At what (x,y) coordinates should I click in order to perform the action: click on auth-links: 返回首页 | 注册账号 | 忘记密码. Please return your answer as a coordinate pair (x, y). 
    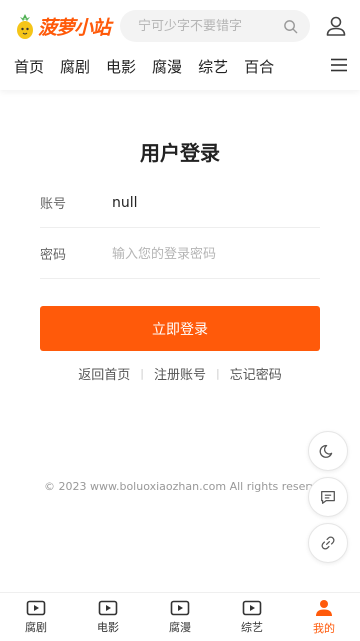
    Looking at the image, I should click on (180, 373).